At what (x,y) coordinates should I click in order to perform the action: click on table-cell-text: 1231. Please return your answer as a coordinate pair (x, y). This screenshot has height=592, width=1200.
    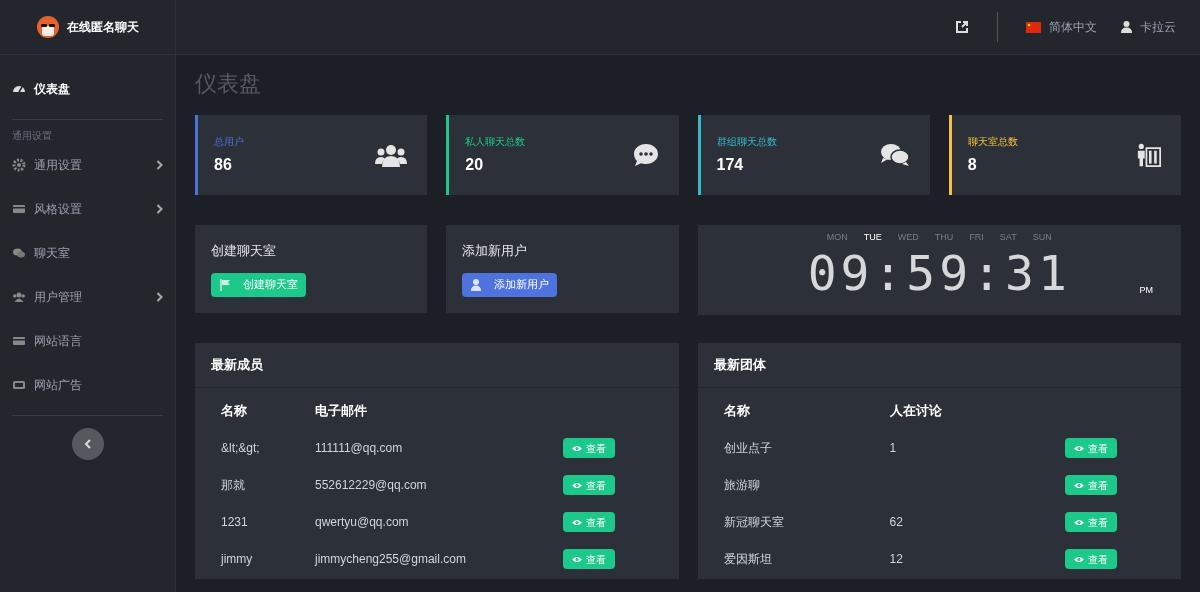
    Looking at the image, I should click on (235, 522).